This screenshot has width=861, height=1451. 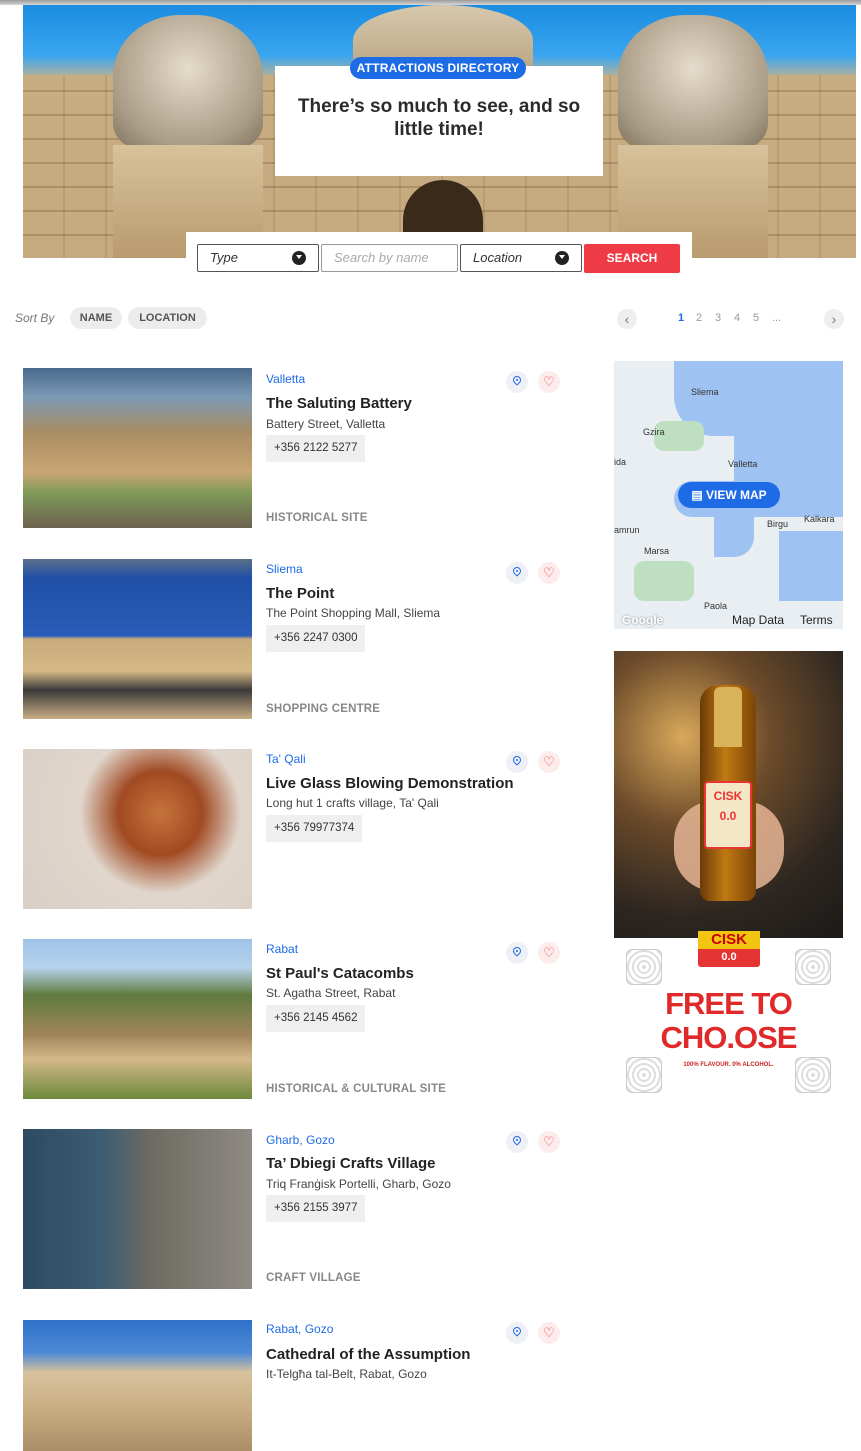 What do you see at coordinates (729, 957) in the screenshot?
I see `ad-logo-sub: 0.0` at bounding box center [729, 957].